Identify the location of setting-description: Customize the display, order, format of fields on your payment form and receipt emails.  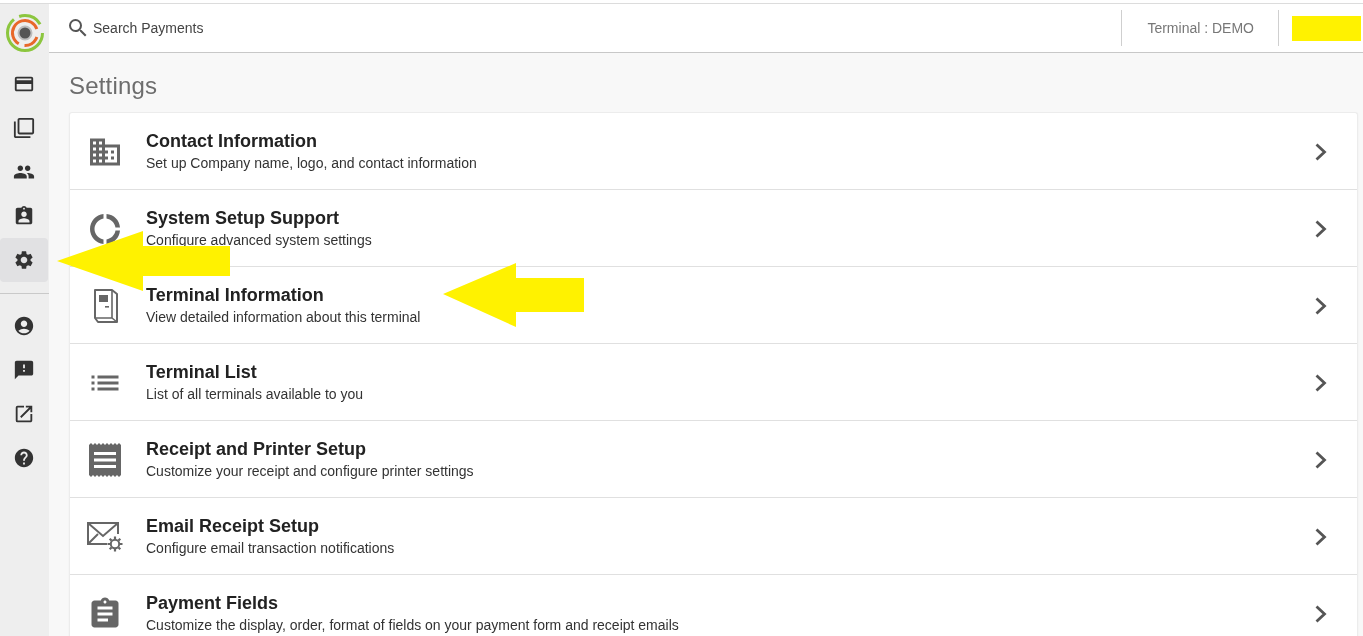
(412, 625).